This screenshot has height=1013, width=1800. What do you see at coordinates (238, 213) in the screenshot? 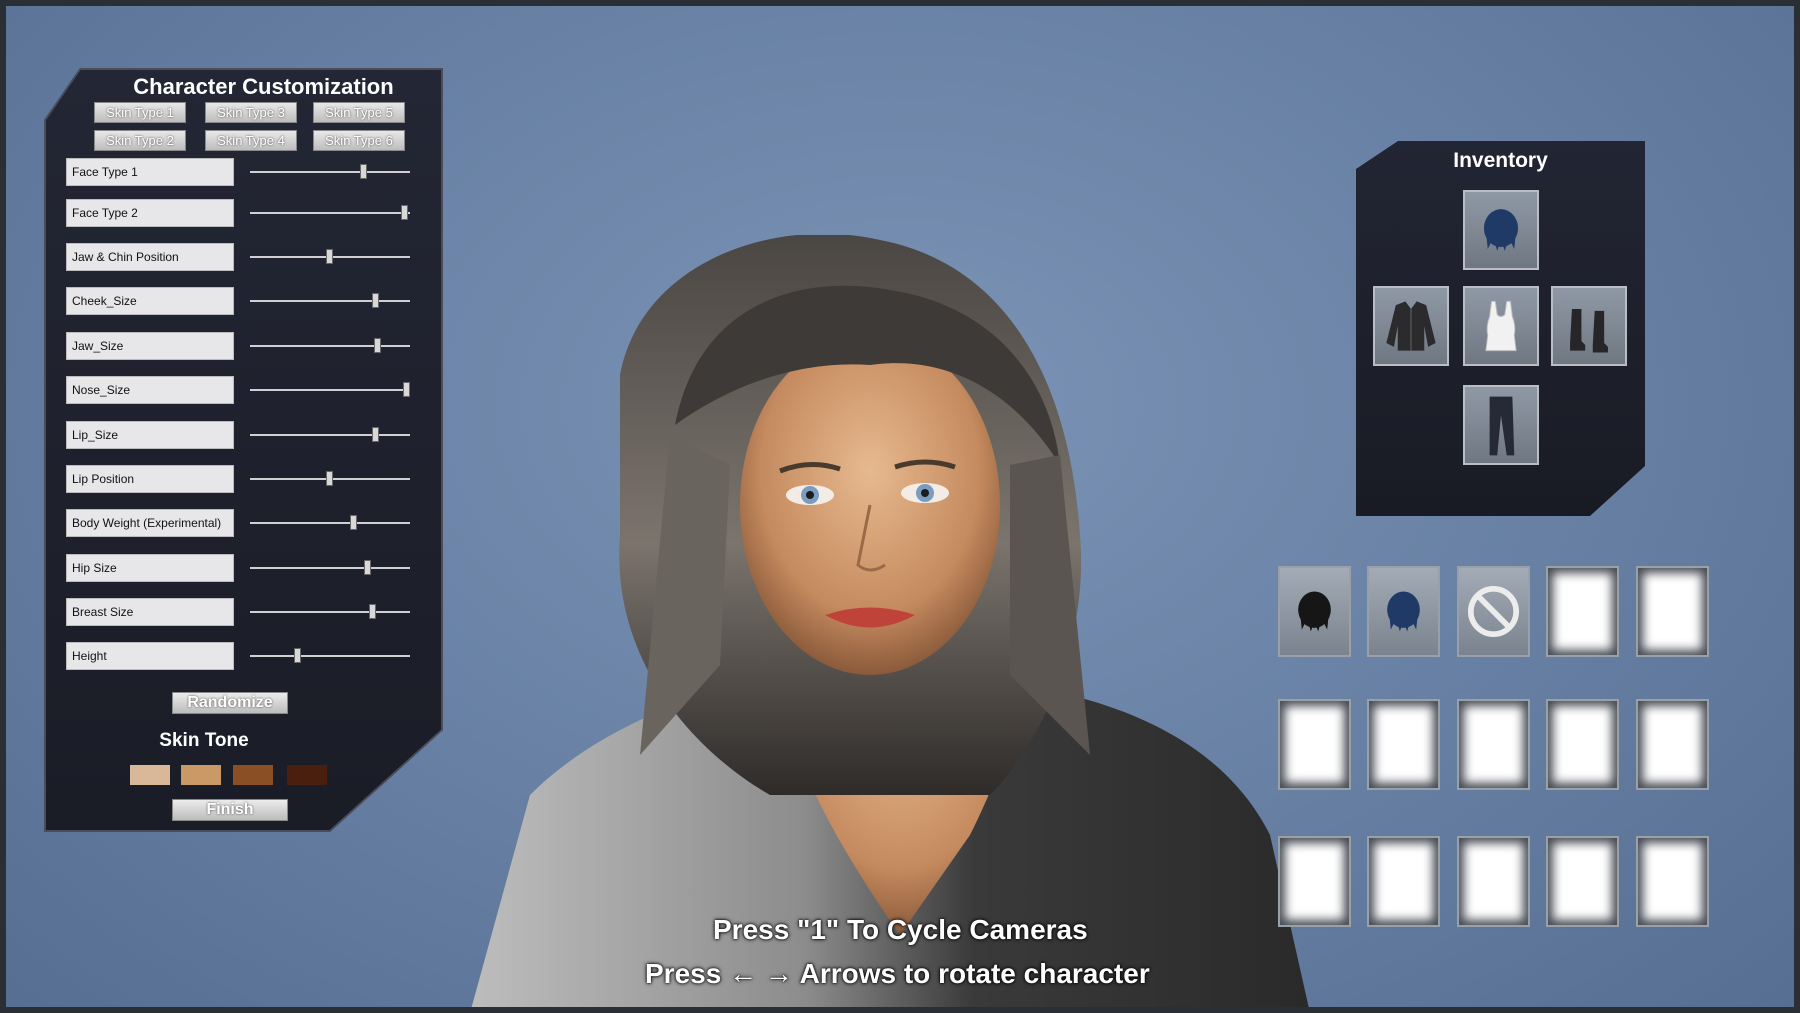
I see `slider-row: Face Type 2` at bounding box center [238, 213].